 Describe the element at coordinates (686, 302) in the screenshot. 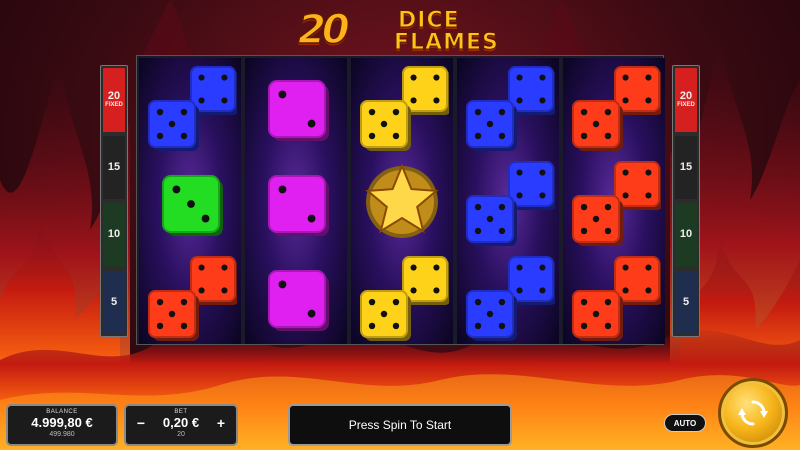

I see `payline-5-right: 5` at that location.